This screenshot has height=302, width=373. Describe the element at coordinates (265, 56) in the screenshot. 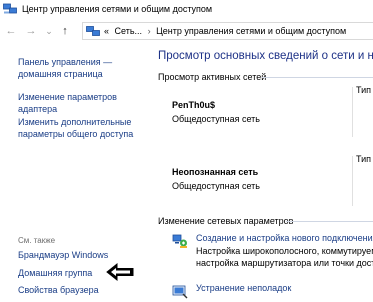

I see `page-title: Просмотр основных сведений о сети и нас` at that location.